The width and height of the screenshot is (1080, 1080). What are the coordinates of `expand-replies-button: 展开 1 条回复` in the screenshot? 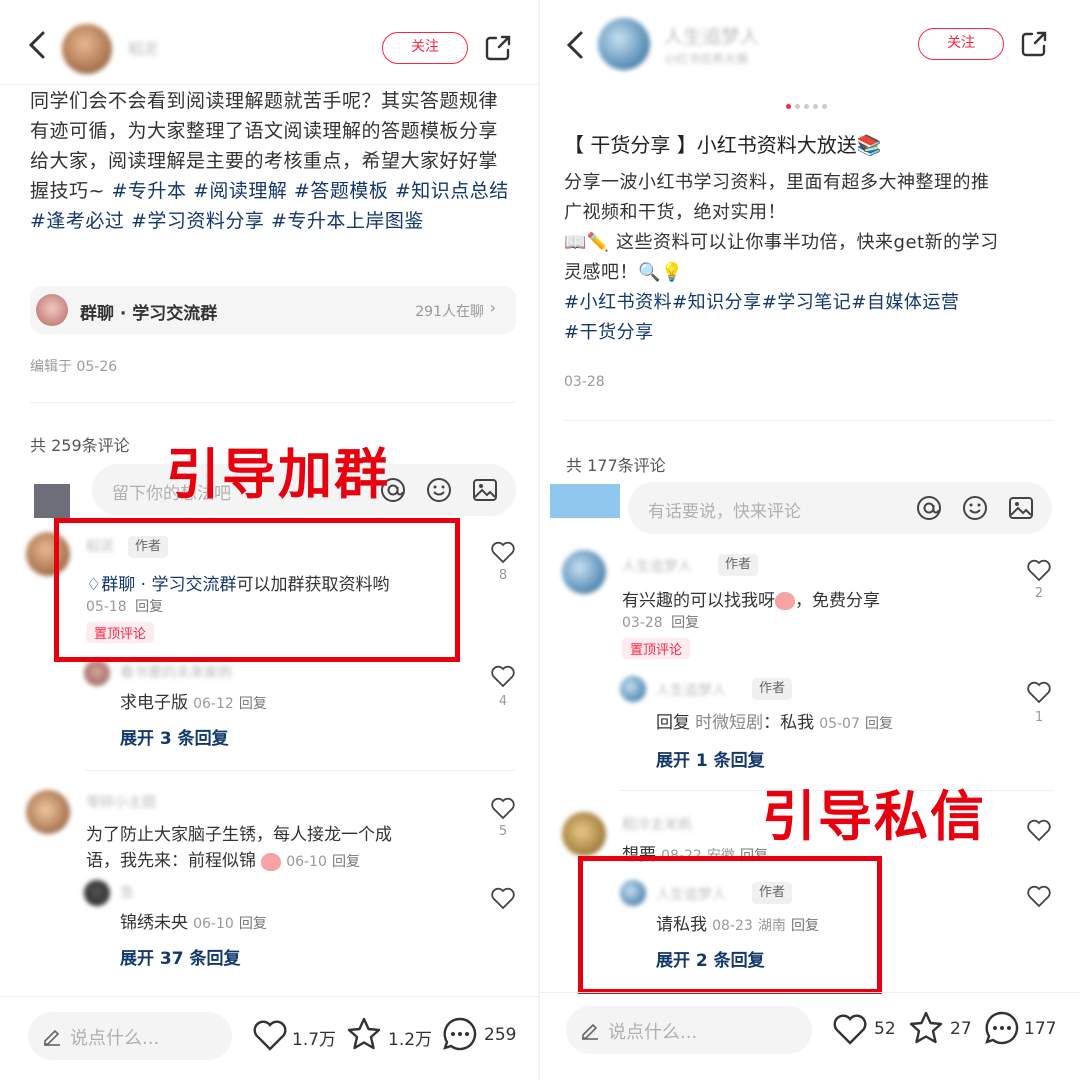 It's located at (710, 758).